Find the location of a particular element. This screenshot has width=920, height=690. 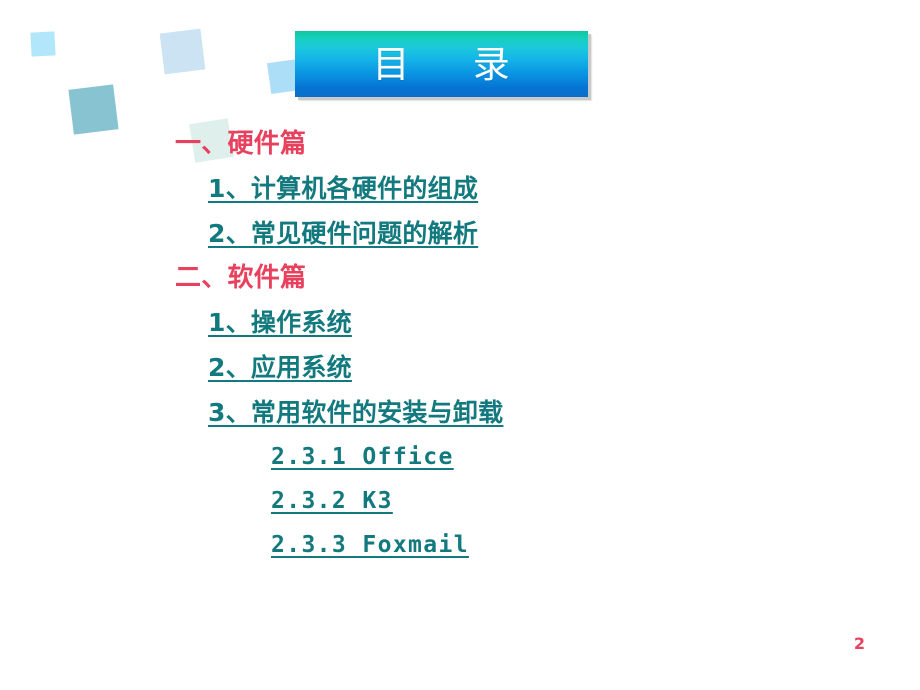

toc-link-label: 2.3.3 Foxmail is located at coordinates (370, 545).